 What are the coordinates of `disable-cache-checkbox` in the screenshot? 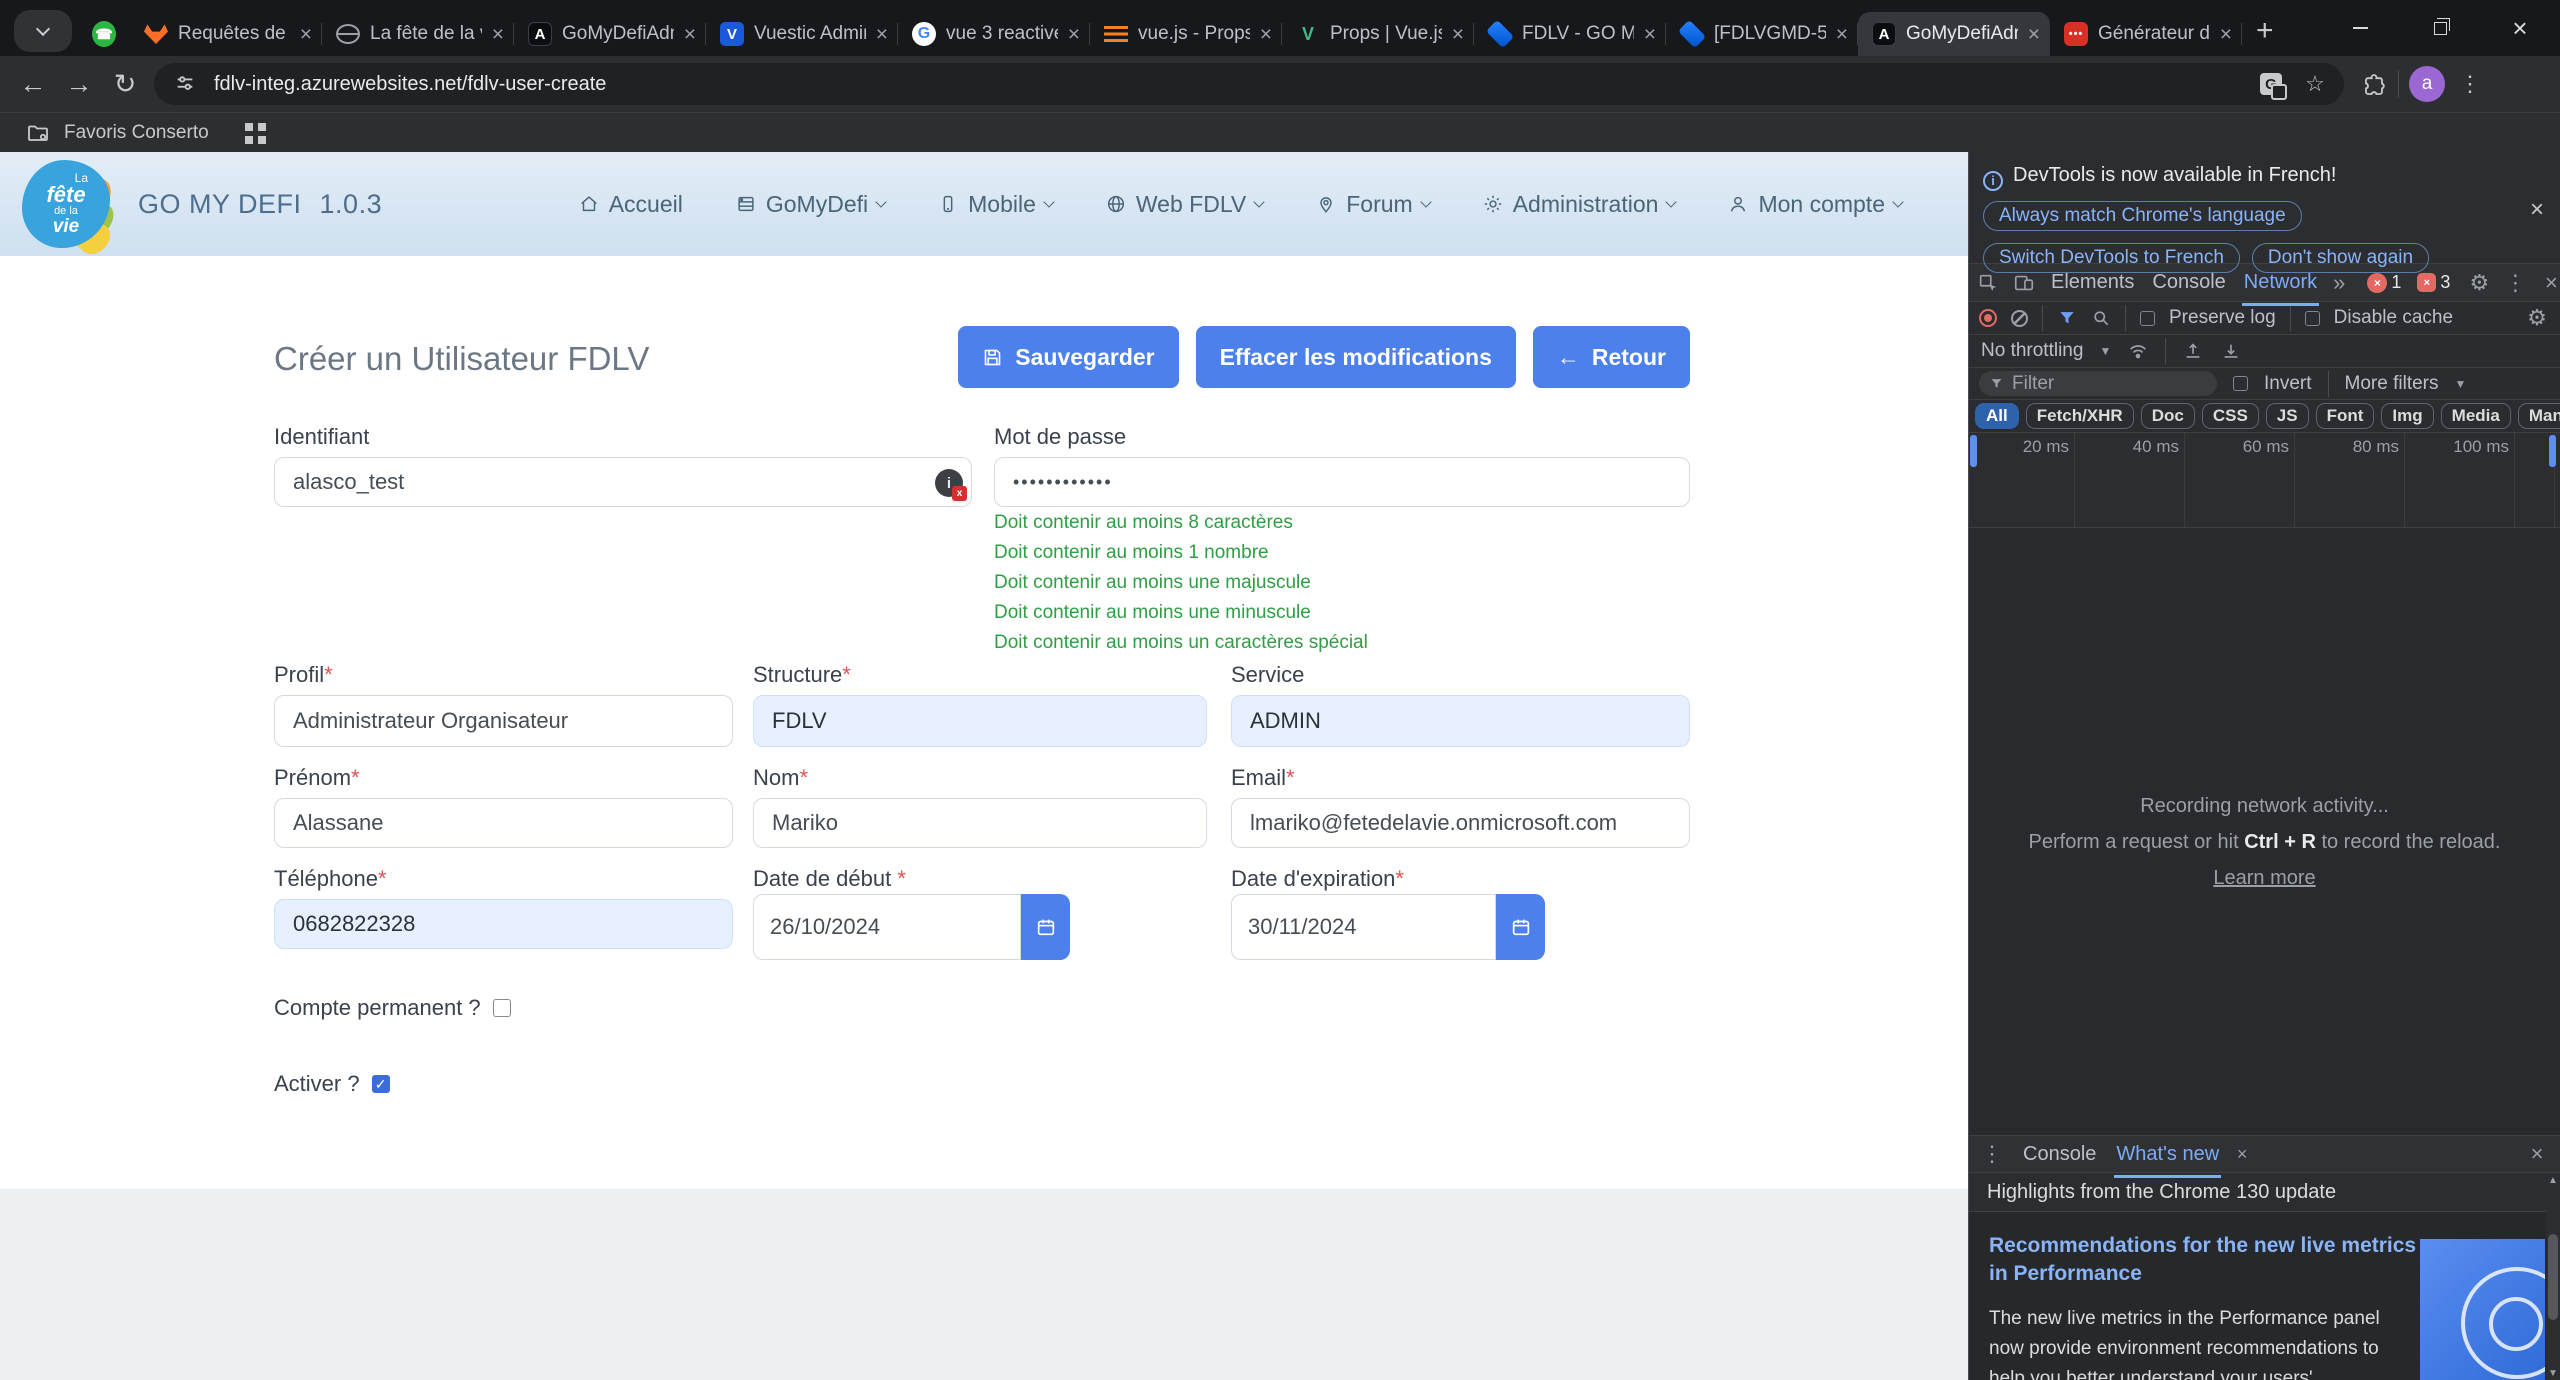 It's located at (2312, 318).